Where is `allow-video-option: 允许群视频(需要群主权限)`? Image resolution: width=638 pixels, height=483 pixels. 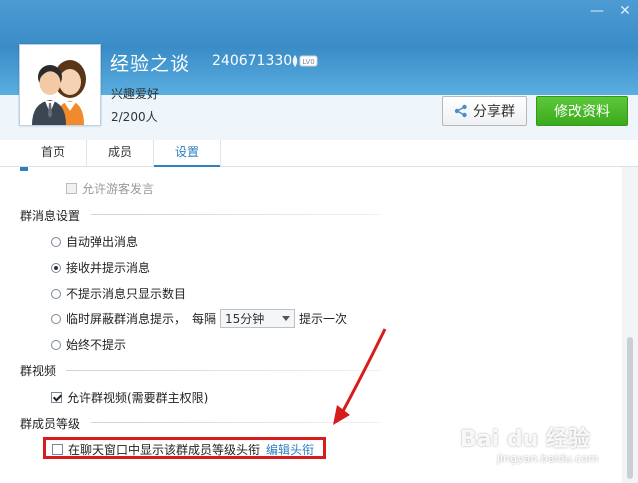 allow-video-option: 允许群视频(需要群主权限) is located at coordinates (129, 397).